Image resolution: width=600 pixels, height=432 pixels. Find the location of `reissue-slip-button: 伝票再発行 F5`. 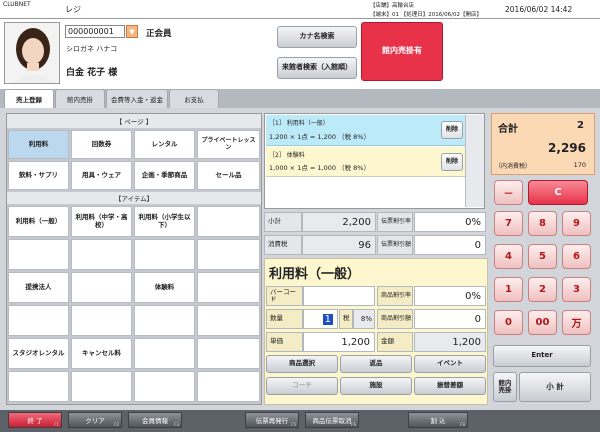

reissue-slip-button: 伝票再発行 F5 is located at coordinates (272, 420).